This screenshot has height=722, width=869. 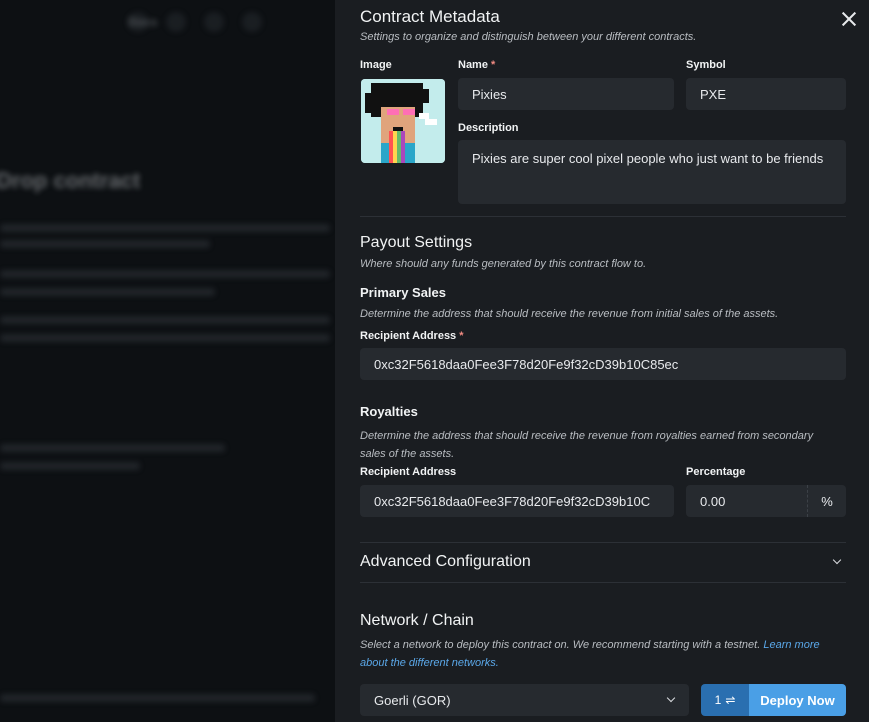 I want to click on advanced-configuration-toggle: Advanced Configuration, so click(x=445, y=562).